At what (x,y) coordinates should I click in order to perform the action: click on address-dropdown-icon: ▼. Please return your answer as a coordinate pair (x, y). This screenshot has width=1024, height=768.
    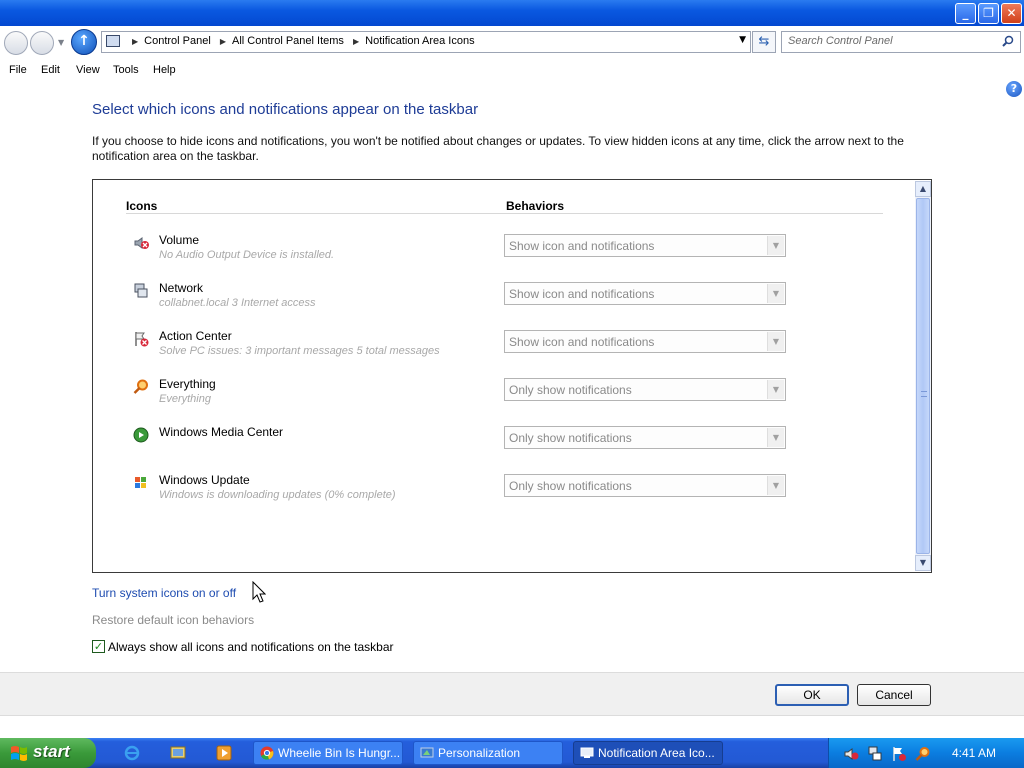
    Looking at the image, I should click on (742, 40).